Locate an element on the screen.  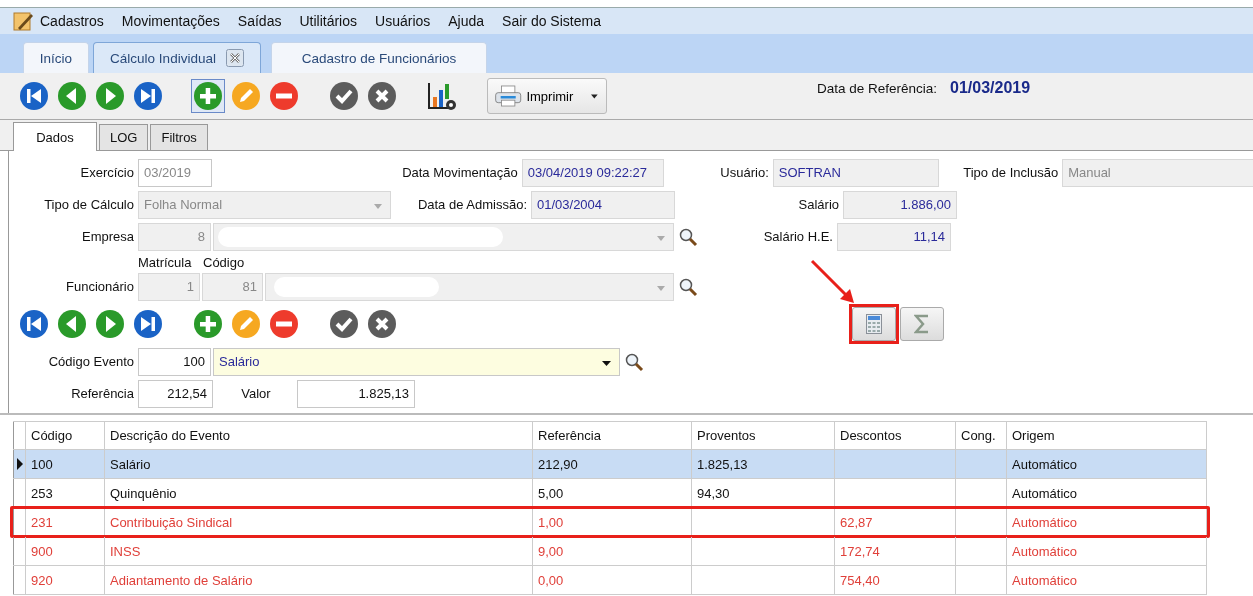
table-row: 231 Contribuição Sindical 1,00 62,87 Automático is located at coordinates (610, 522).